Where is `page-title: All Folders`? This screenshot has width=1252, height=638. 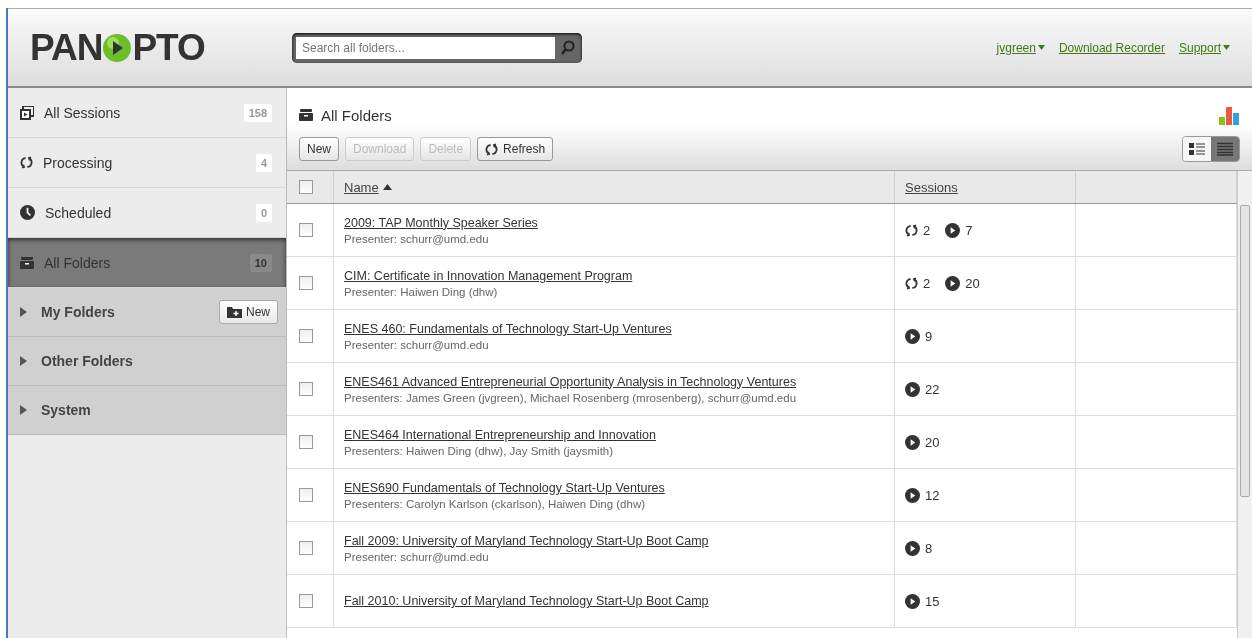
page-title: All Folders is located at coordinates (356, 115).